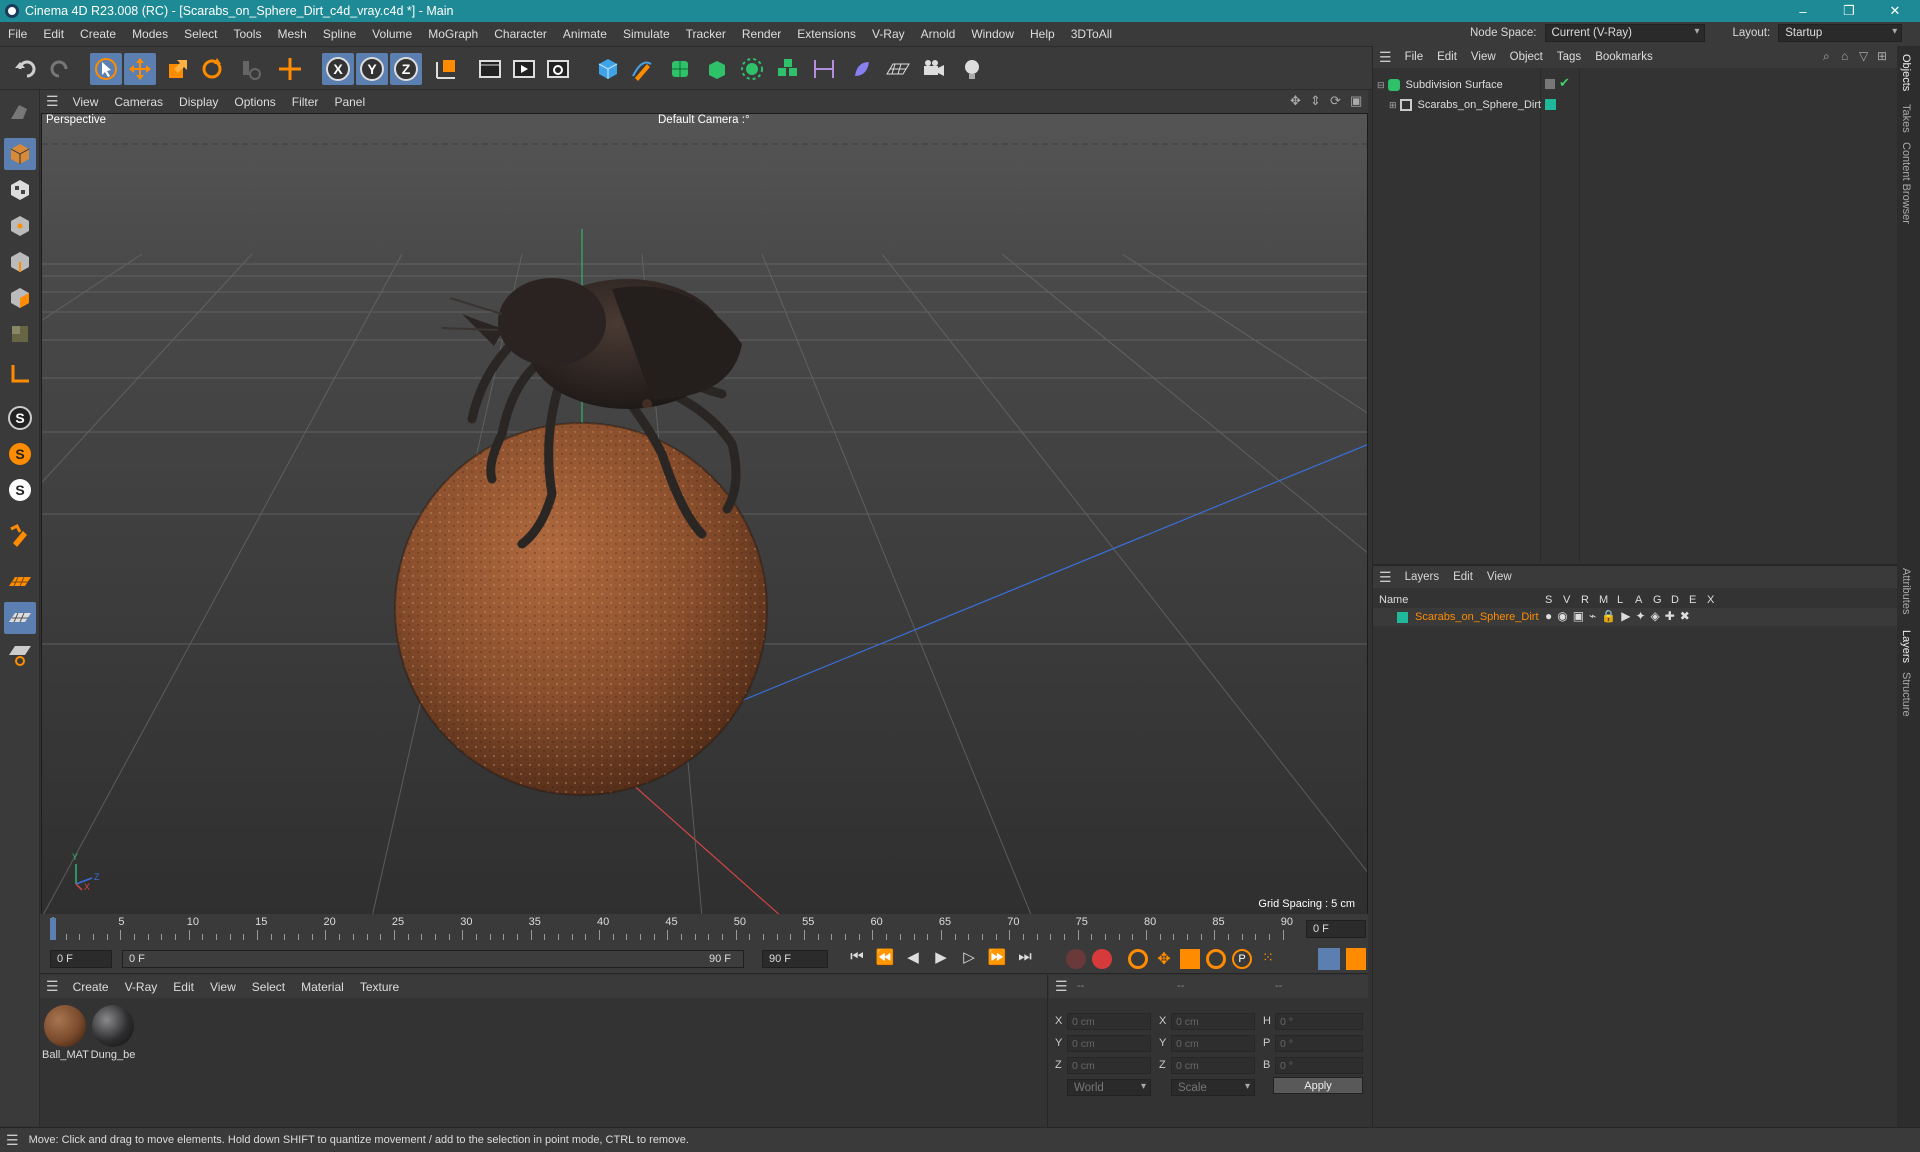  What do you see at coordinates (53, 34) in the screenshot?
I see `menu-edit: Edit` at bounding box center [53, 34].